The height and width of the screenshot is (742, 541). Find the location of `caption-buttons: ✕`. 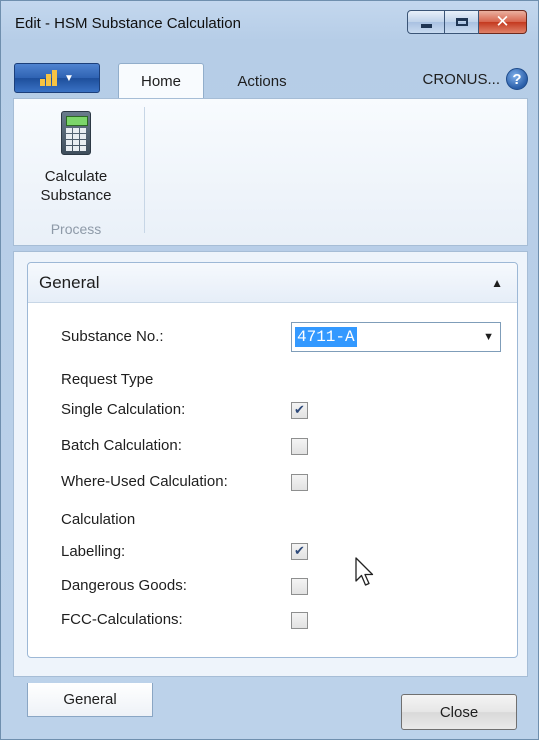

caption-buttons: ✕ is located at coordinates (467, 22).